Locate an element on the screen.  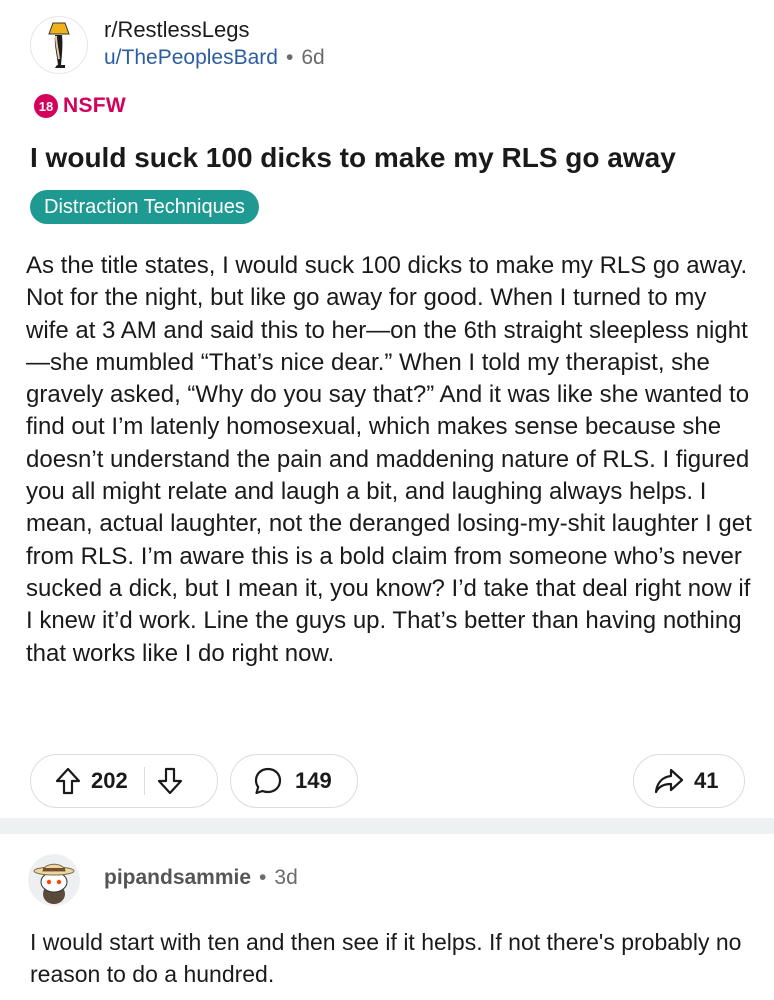
vote-control: 202 is located at coordinates (124, 781).